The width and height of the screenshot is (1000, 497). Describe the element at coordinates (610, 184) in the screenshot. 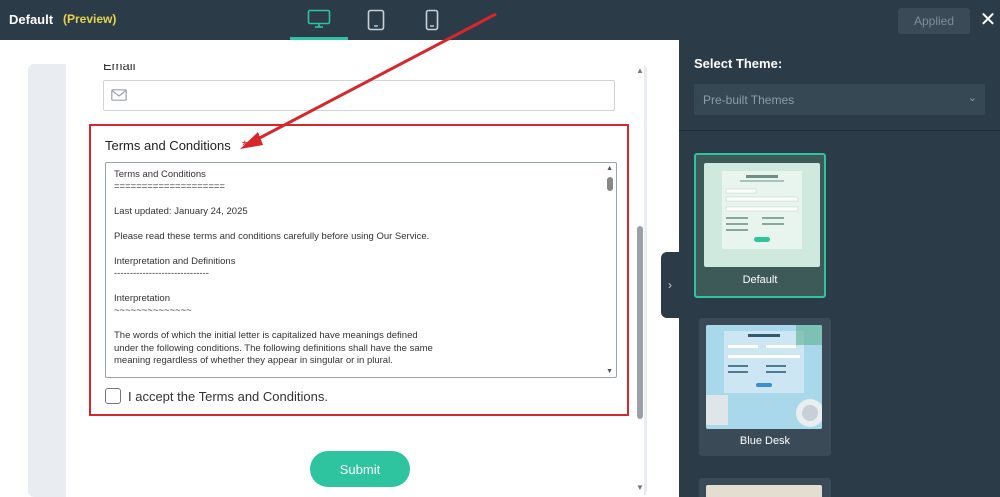

I see `textarea-scrollbar-thumb` at that location.